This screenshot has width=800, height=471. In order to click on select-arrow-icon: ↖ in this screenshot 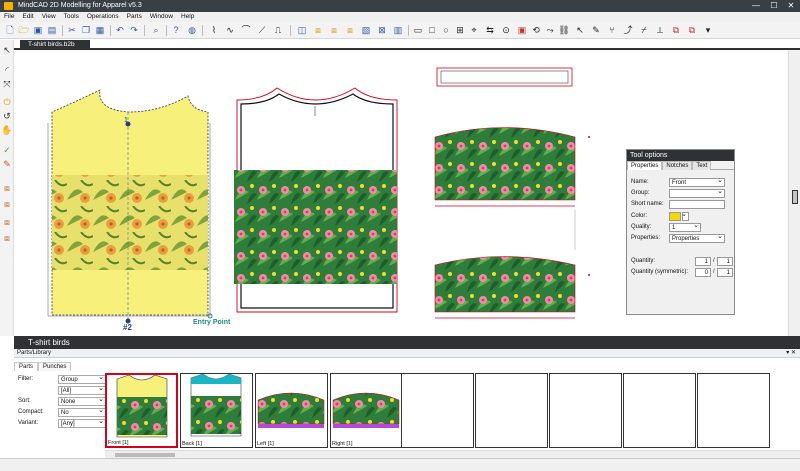, I will do `click(7, 50)`.